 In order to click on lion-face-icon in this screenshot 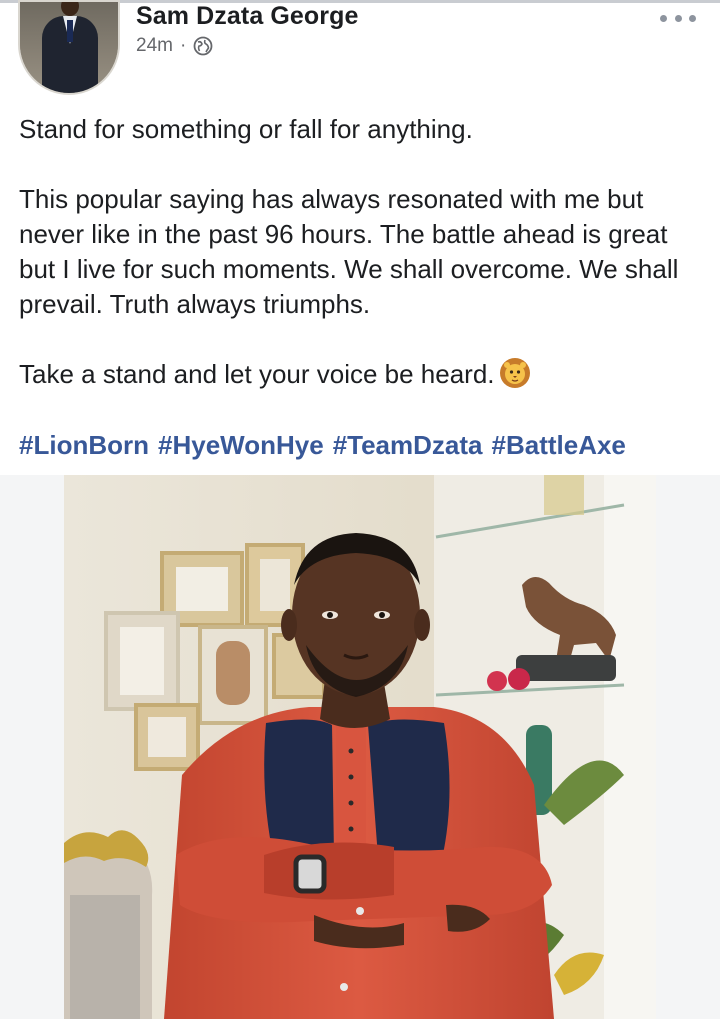, I will do `click(515, 373)`.